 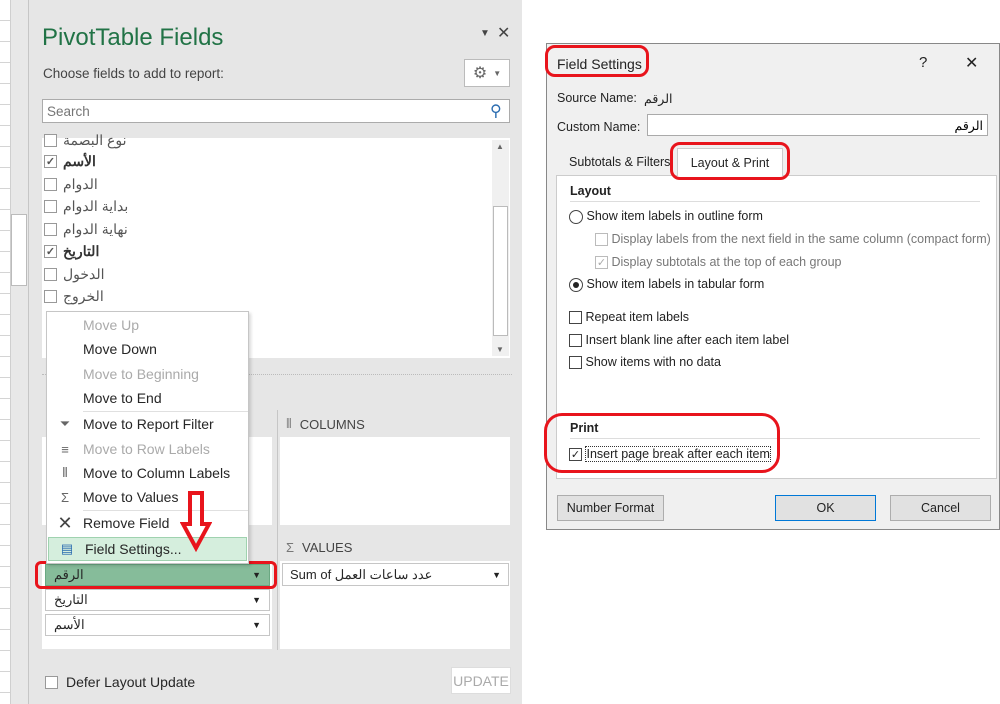 I want to click on values-field-label: Sum of عدد ساعات العمل, so click(x=361, y=574).